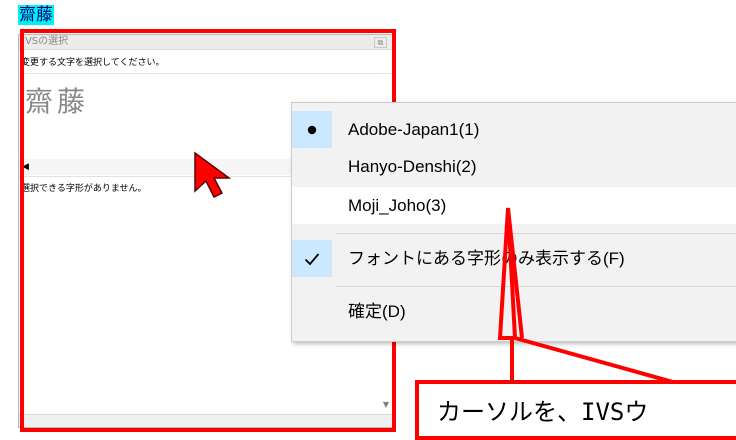 Image resolution: width=736 pixels, height=440 pixels. I want to click on menu-item-confirm: 確定(D), so click(514, 311).